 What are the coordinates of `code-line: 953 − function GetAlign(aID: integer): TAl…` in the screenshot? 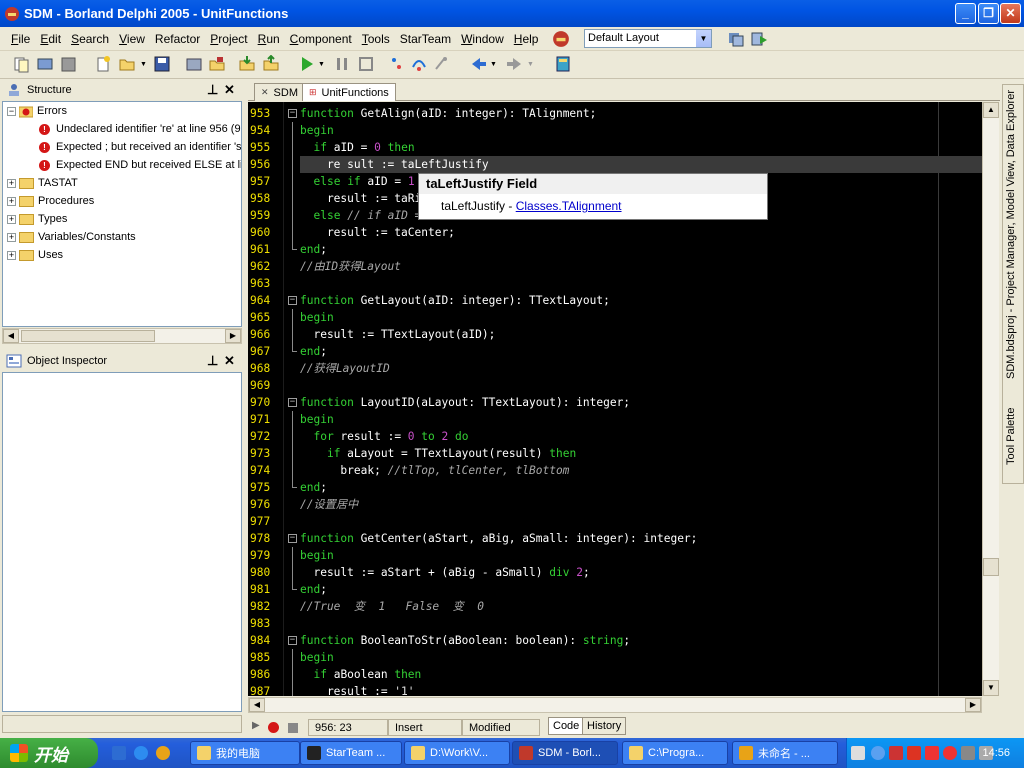 It's located at (615, 113).